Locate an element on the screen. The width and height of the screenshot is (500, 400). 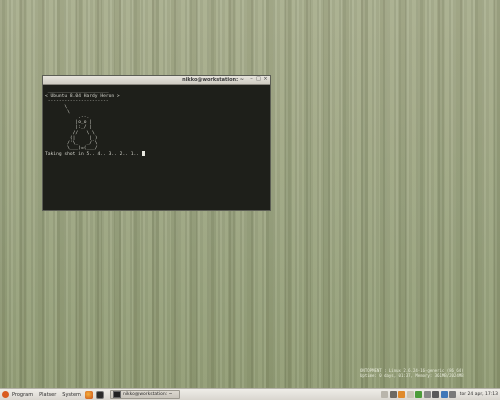
menu-program: Program is located at coordinates (22, 395).